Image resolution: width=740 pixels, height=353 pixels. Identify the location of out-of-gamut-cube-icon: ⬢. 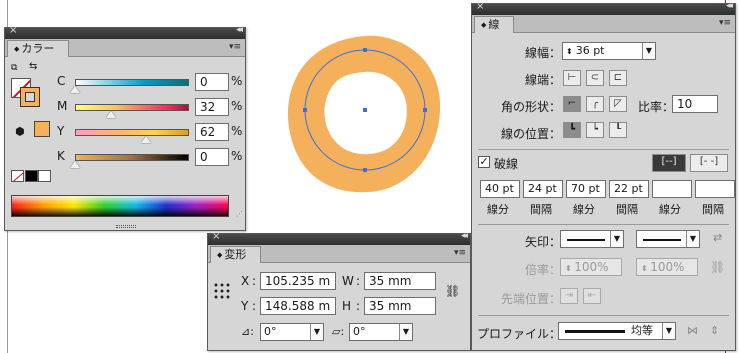
(20, 131).